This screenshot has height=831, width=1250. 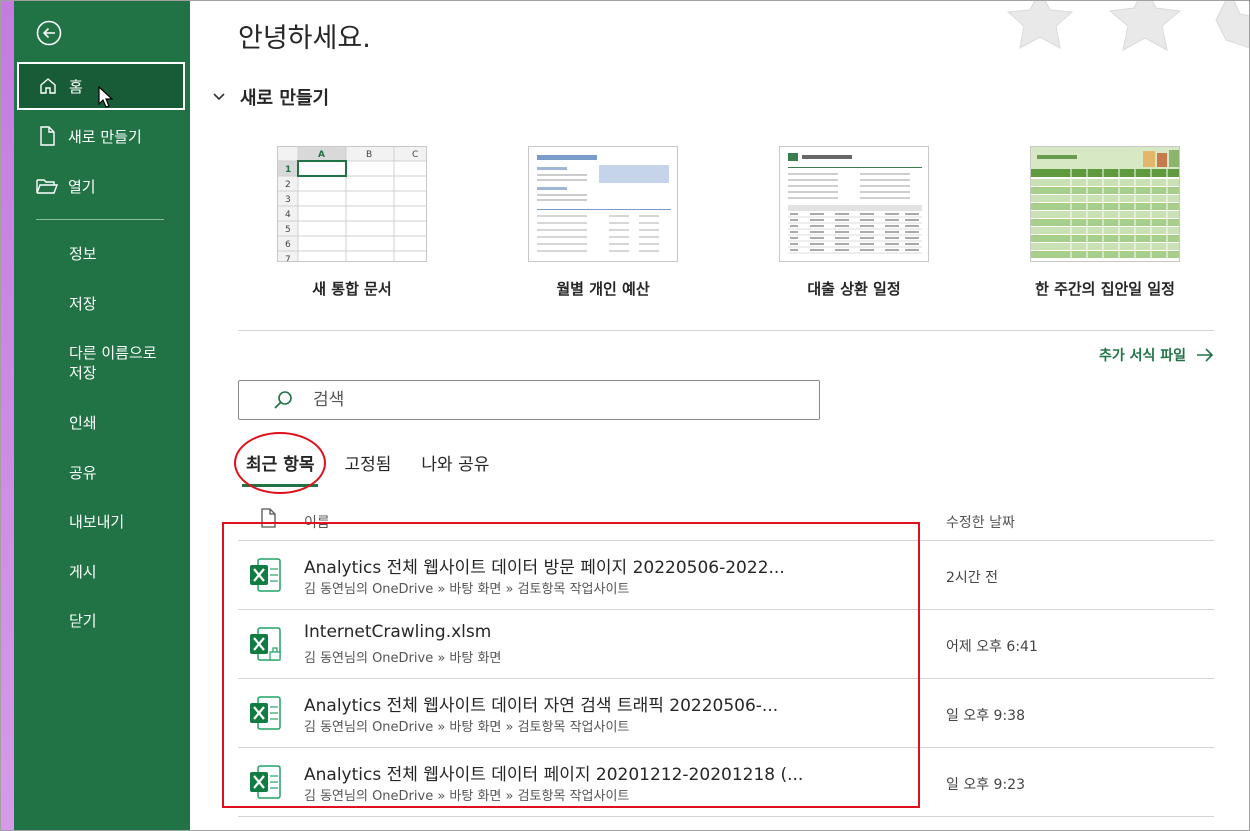 I want to click on row-header-5: 5, so click(x=288, y=230).